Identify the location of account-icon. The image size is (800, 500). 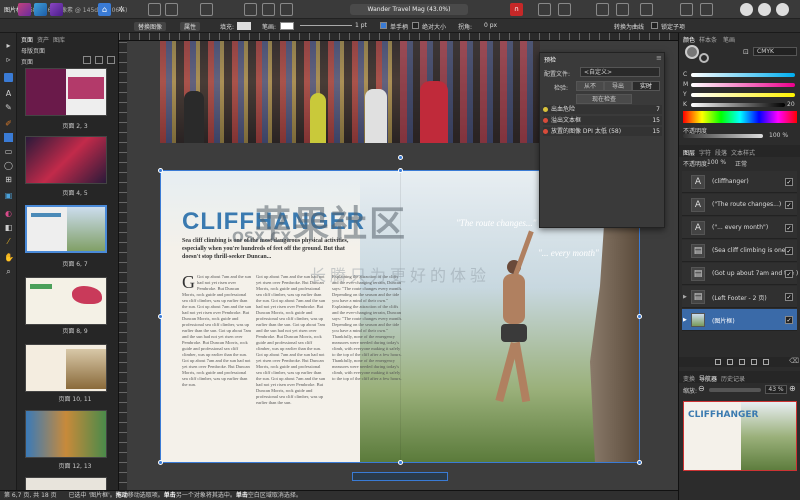
(782, 9).